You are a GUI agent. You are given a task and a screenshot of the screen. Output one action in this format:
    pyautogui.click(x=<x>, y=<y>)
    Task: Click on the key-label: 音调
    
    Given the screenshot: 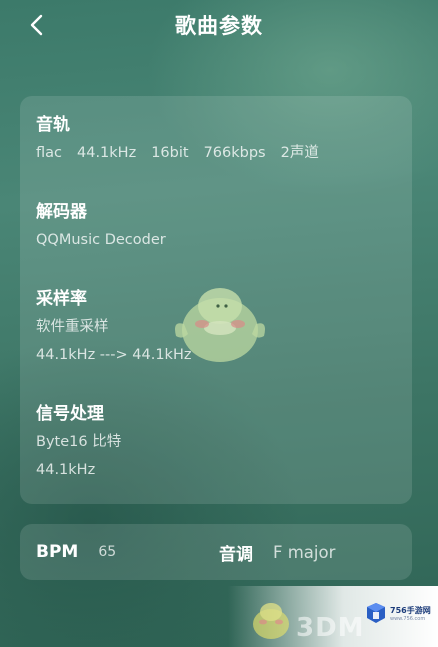 What is the action you would take?
    pyautogui.click(x=236, y=554)
    